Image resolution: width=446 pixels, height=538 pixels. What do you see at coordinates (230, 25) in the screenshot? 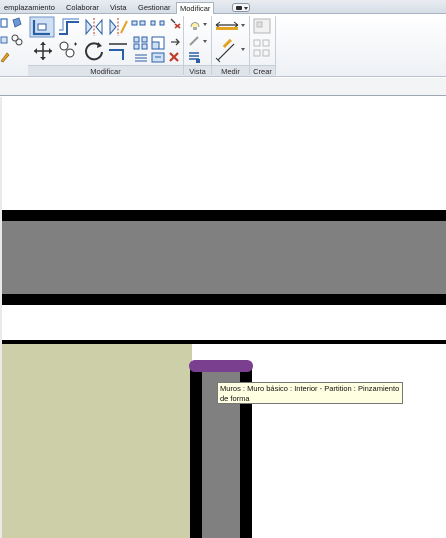
I see `measure-icon` at bounding box center [230, 25].